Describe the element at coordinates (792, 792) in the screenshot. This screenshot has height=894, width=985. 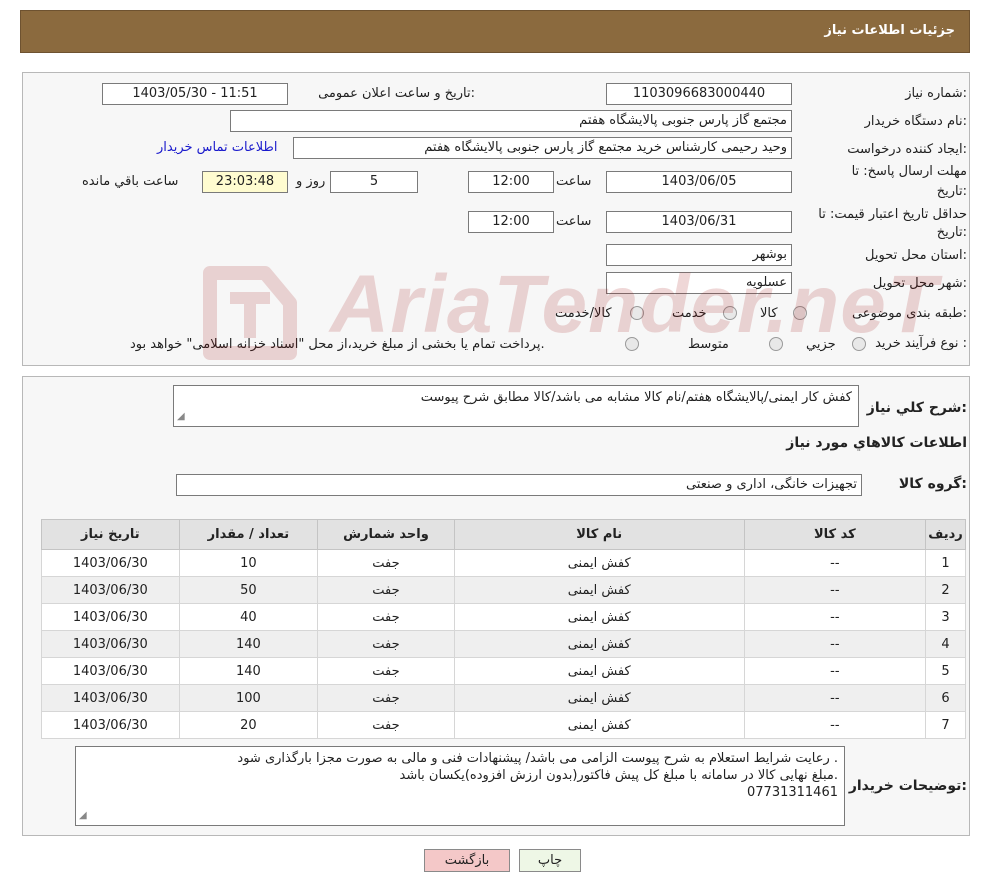
I see `buyer-notes-line-3: 07731311461` at that location.